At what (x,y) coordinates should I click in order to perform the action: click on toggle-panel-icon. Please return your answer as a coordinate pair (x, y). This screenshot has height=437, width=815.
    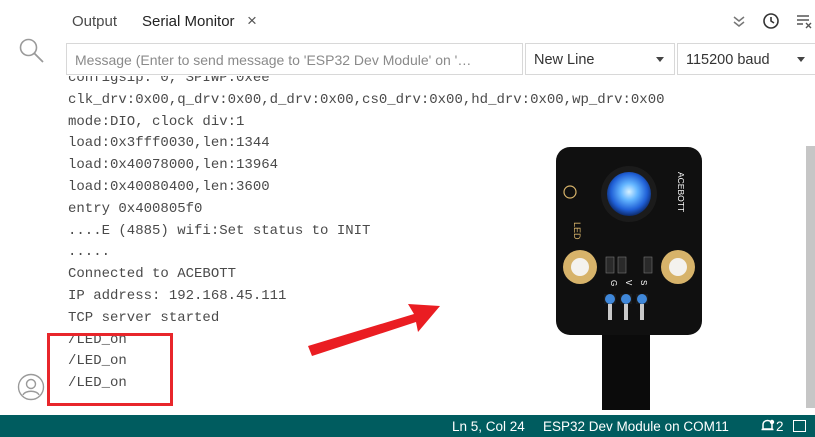
    Looking at the image, I should click on (799, 426).